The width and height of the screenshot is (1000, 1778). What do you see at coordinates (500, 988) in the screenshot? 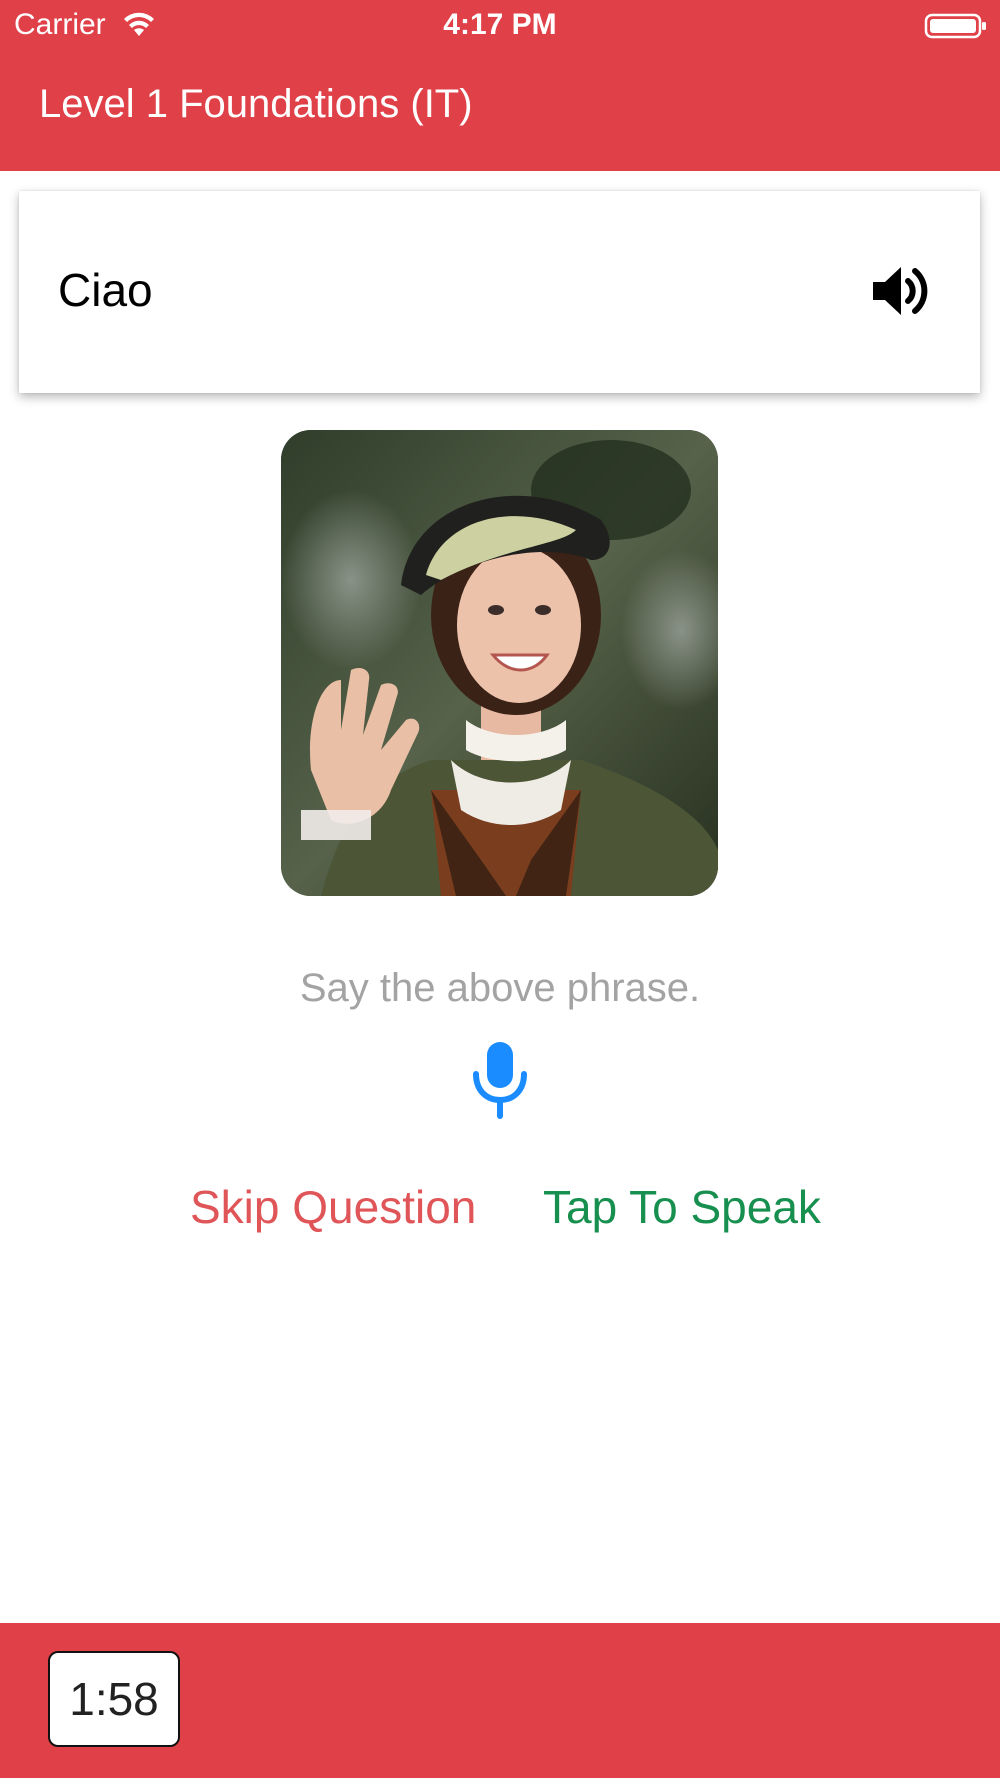
I see `instruction-text: Say the above phrase.` at bounding box center [500, 988].